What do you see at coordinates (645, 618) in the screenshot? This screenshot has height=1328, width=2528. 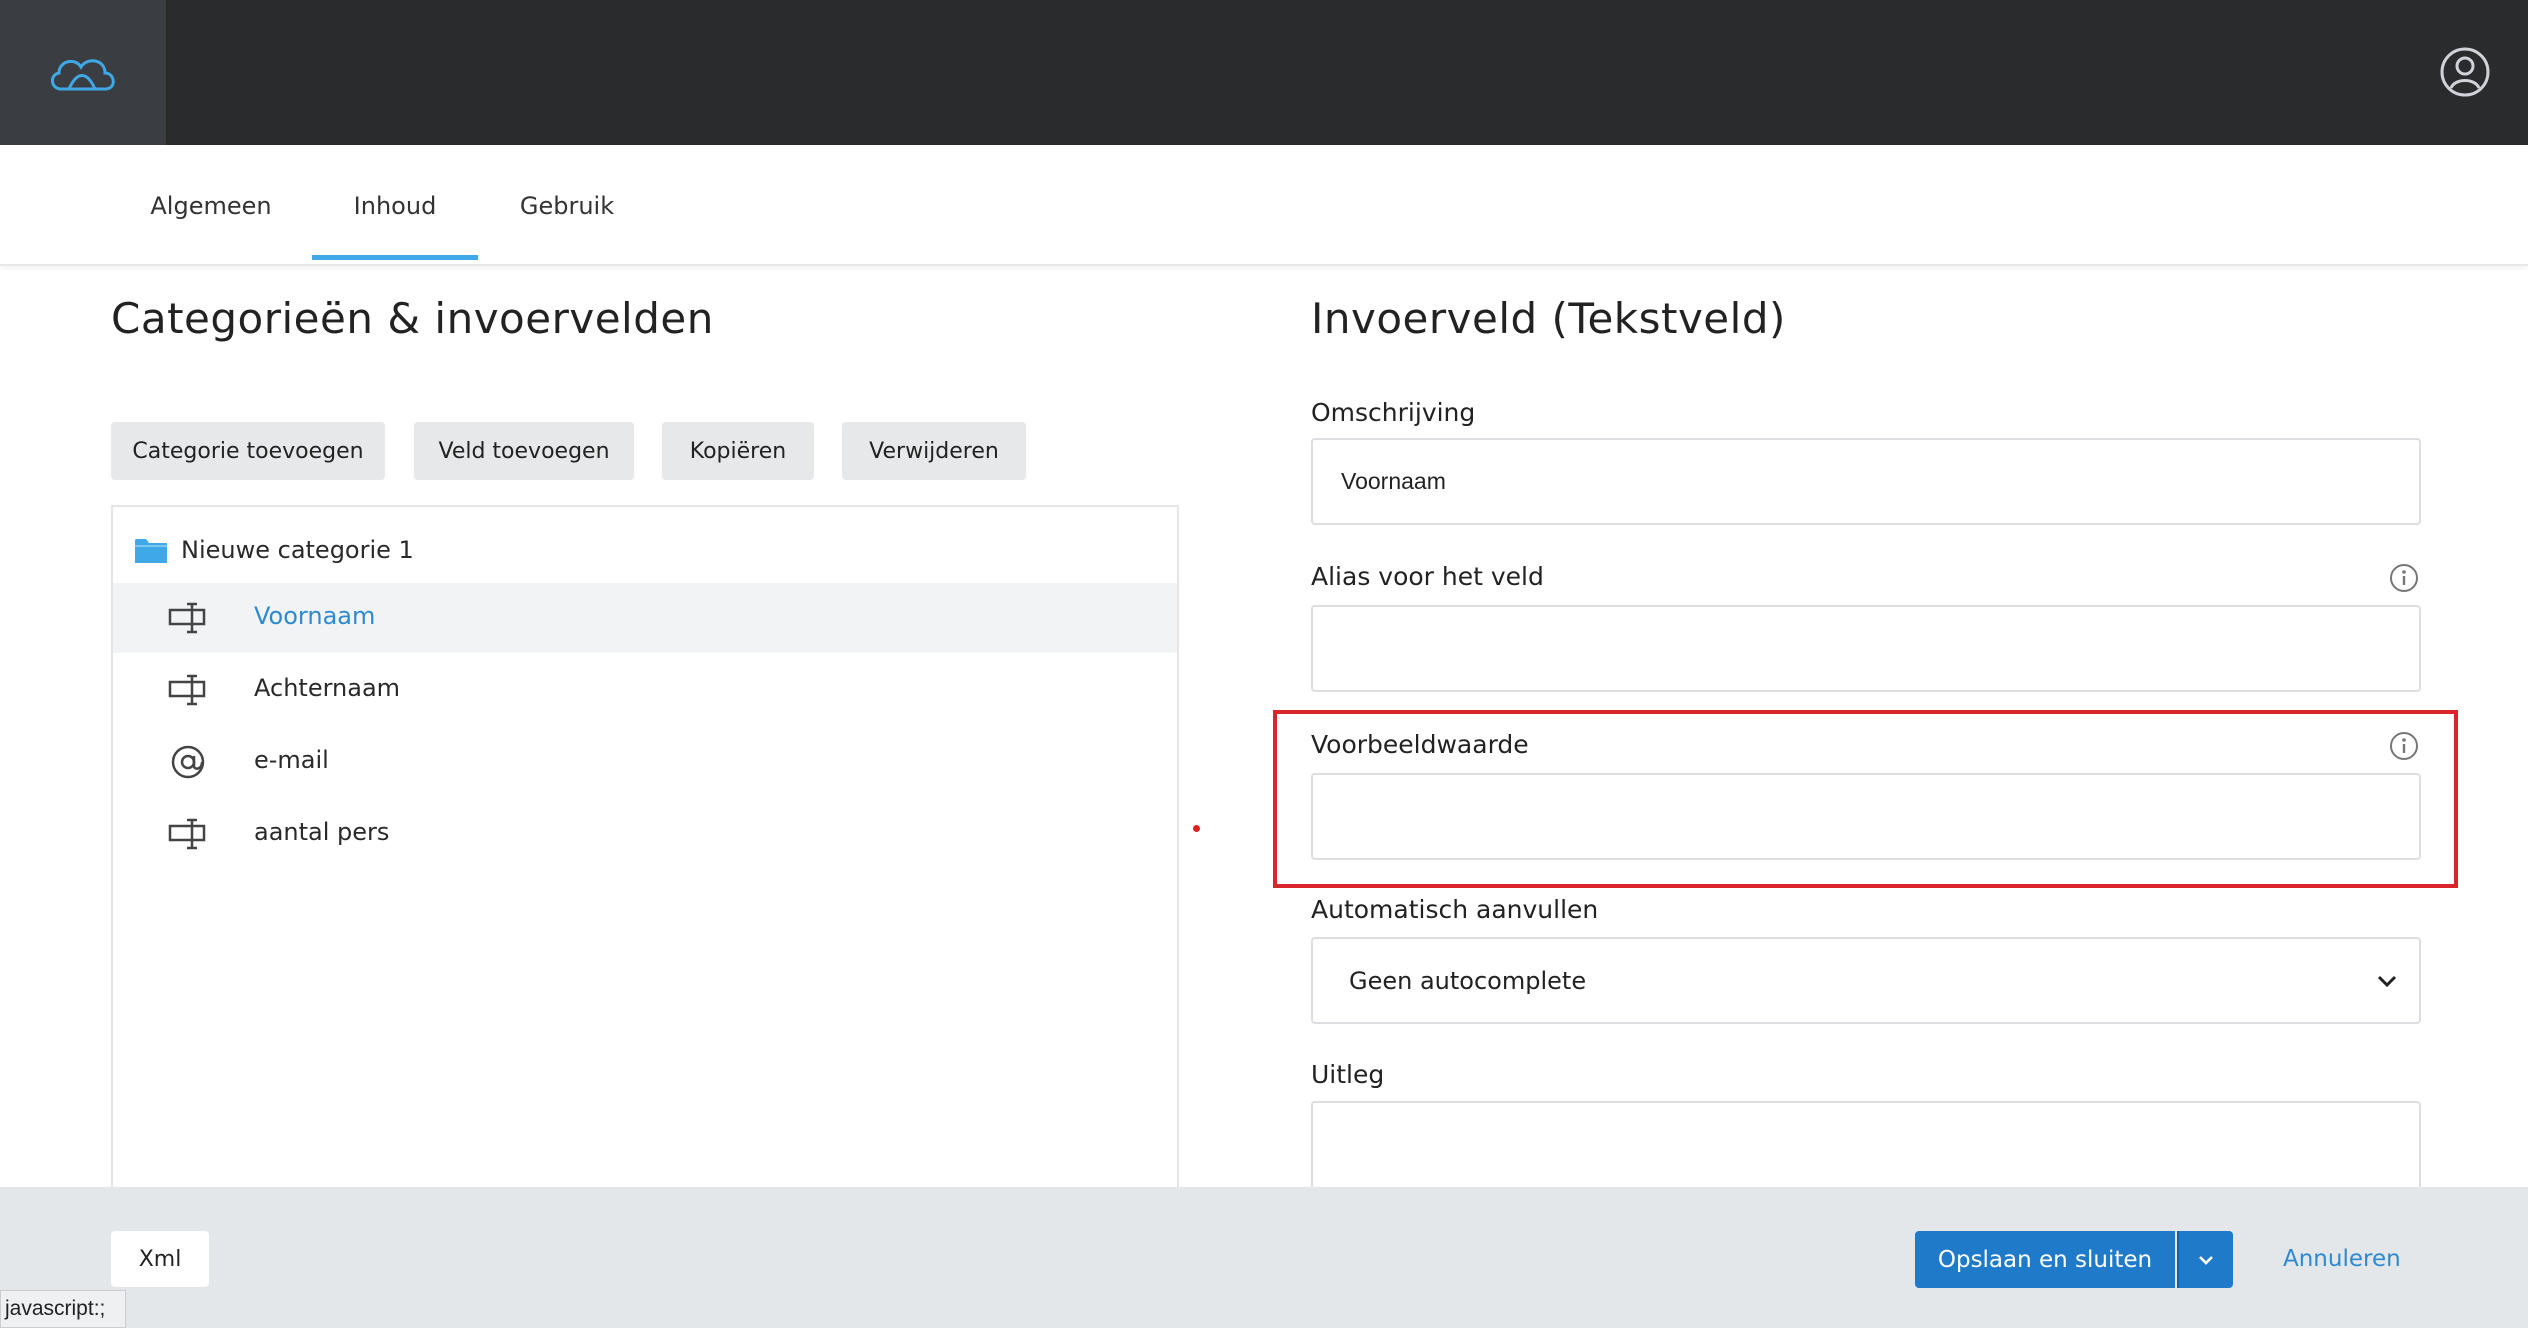 I see `tree-item-voornaam: Voornaam` at bounding box center [645, 618].